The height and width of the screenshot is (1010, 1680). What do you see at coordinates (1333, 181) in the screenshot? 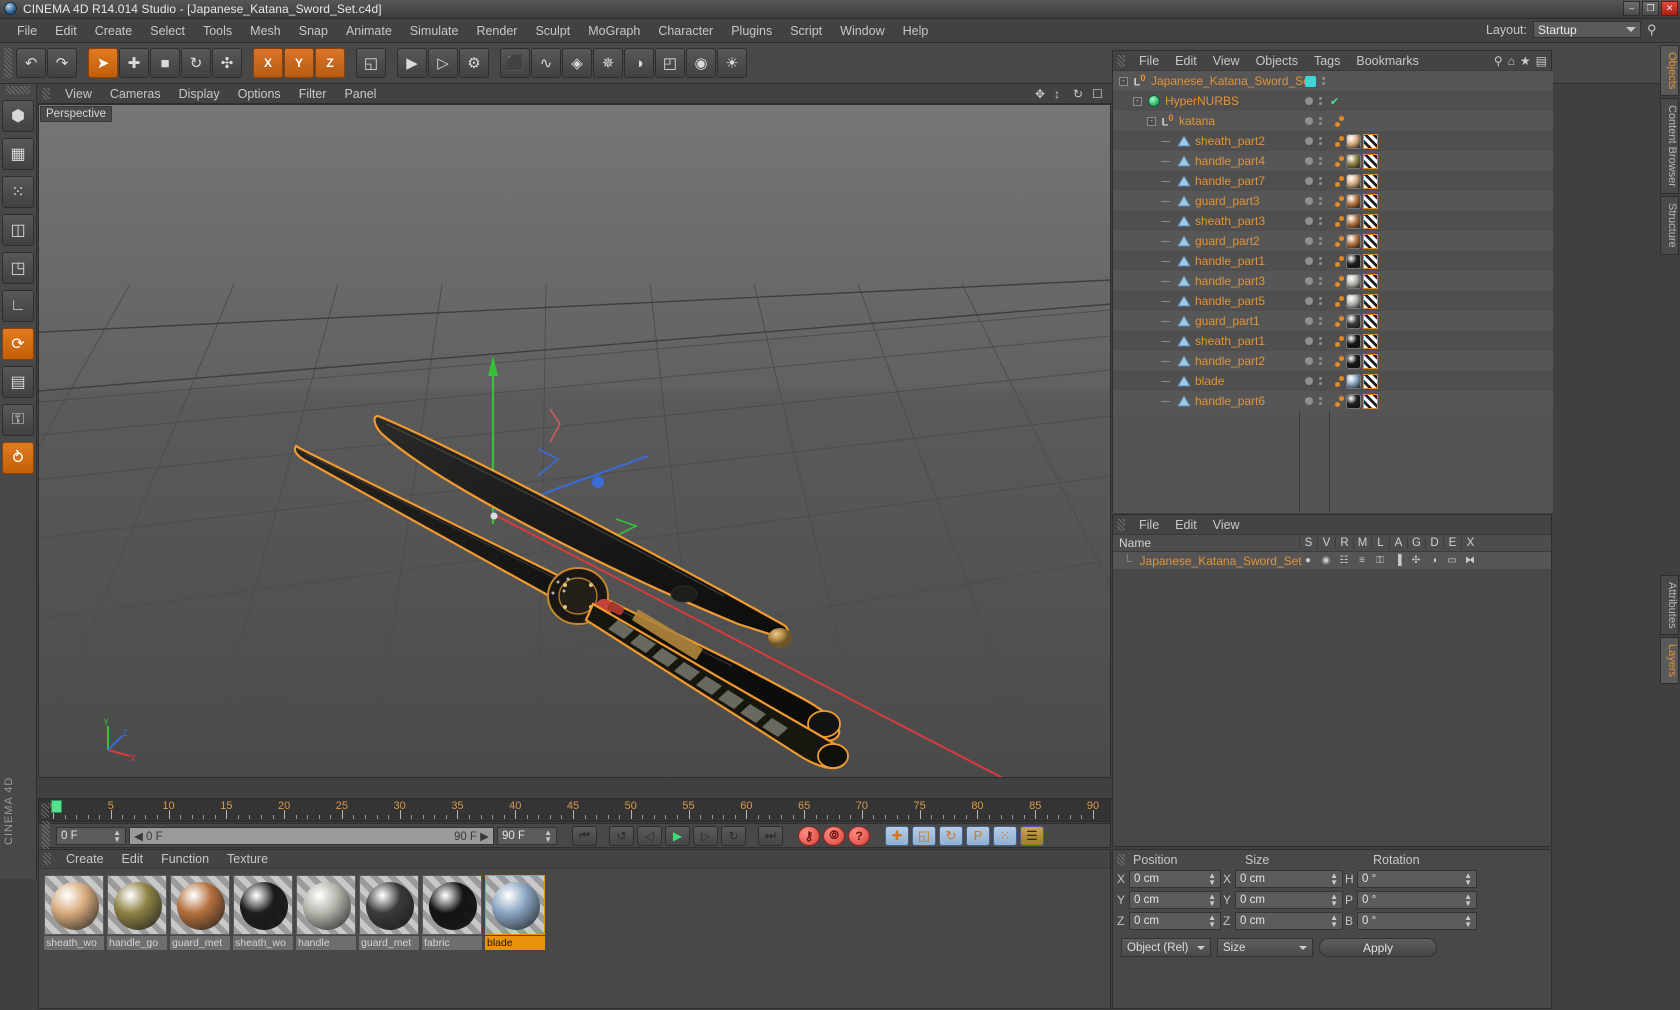
I see `object-row: handle_part7` at bounding box center [1333, 181].